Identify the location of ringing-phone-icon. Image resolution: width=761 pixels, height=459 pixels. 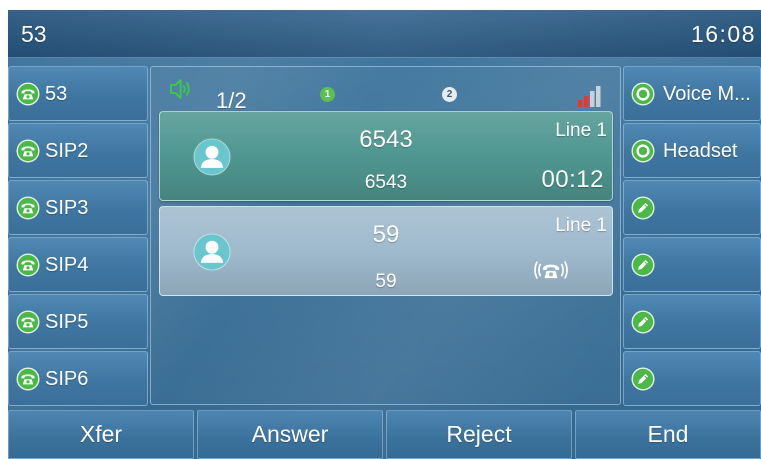
(551, 270).